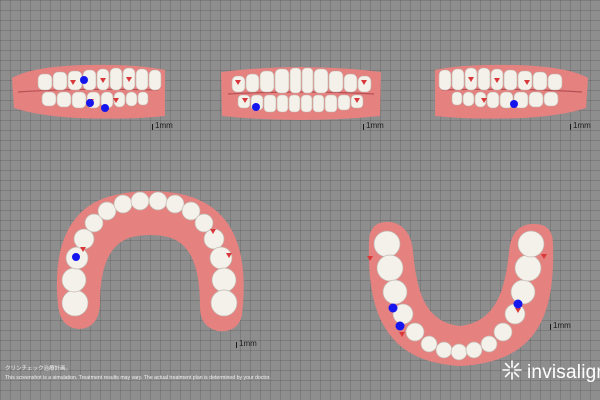  I want to click on scale-bar-lower-occlusal: 1mm, so click(560, 326).